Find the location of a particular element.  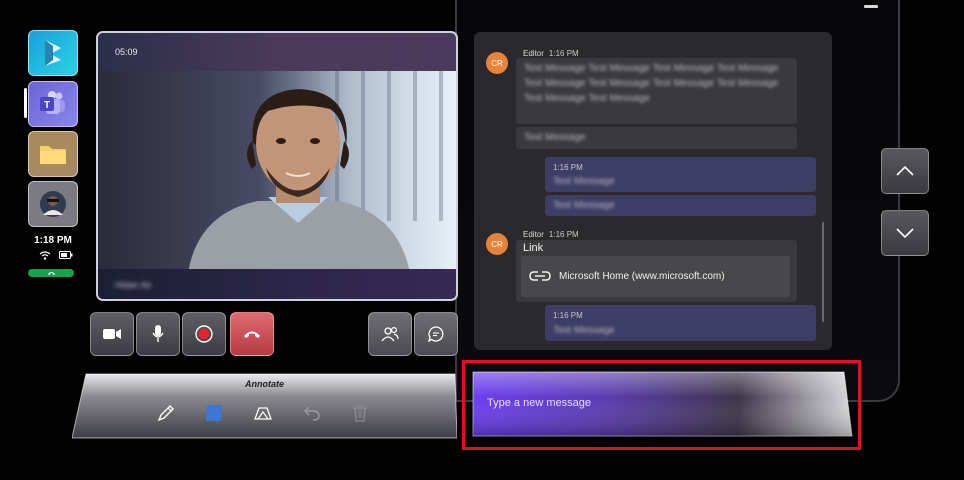

link-preview-title: Microsoft Home (www.microsoft.com) is located at coordinates (642, 276).